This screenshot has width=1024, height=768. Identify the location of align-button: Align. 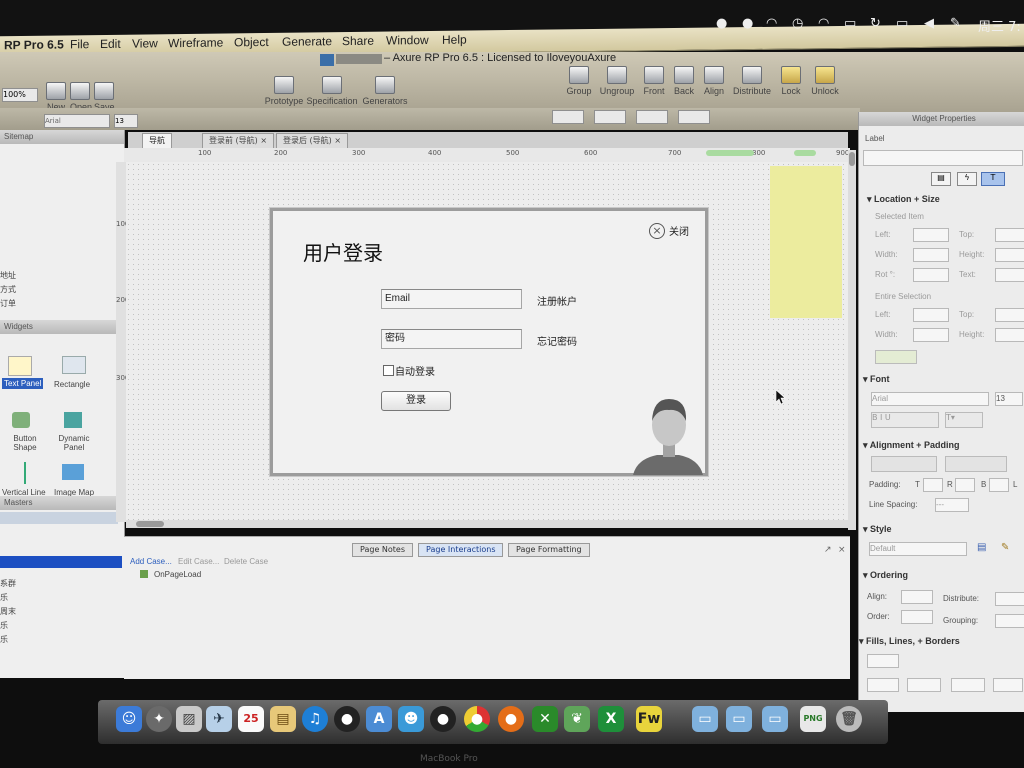
(714, 81).